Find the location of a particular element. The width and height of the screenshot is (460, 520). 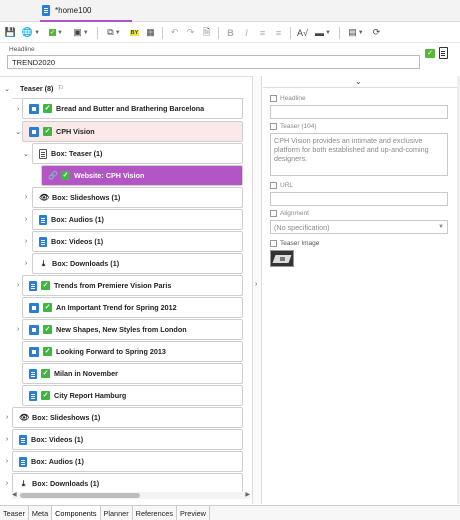

tab-meta: Meta is located at coordinates (40, 513).